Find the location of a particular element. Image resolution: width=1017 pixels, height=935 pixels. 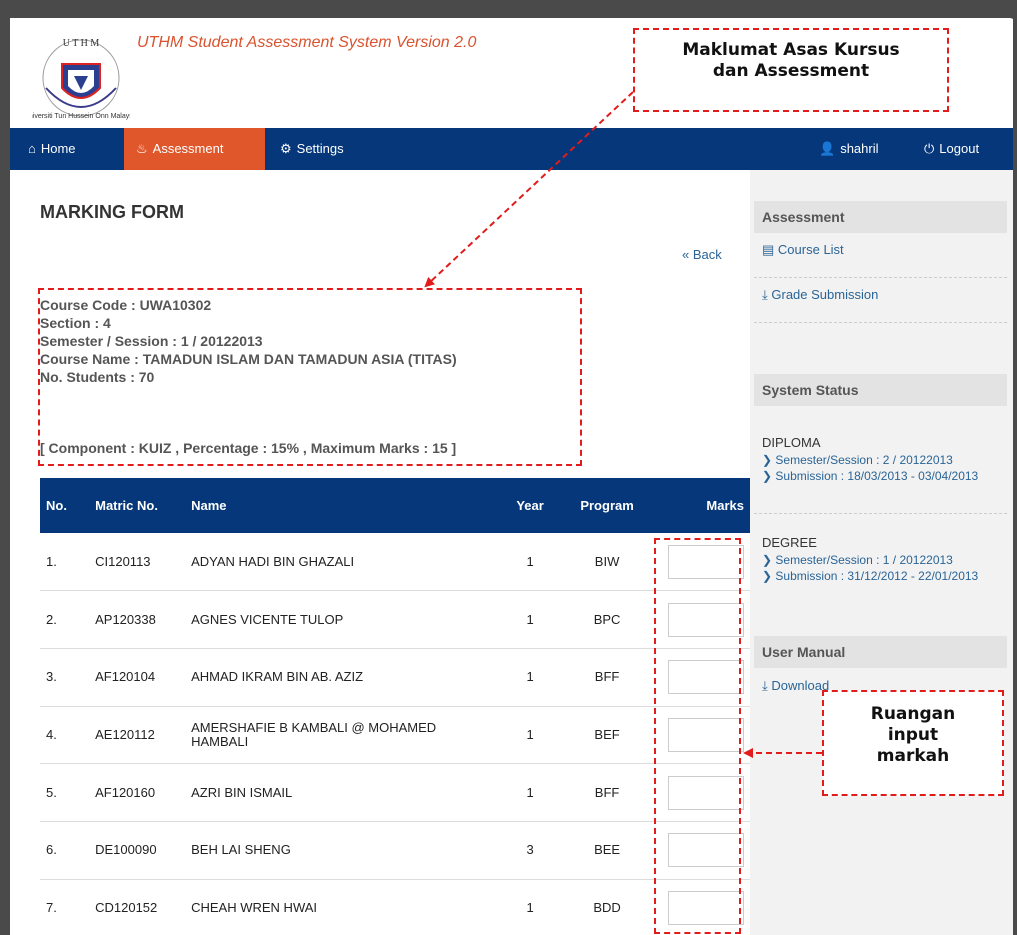

nav-user: 👤 shahril is located at coordinates (848, 149).